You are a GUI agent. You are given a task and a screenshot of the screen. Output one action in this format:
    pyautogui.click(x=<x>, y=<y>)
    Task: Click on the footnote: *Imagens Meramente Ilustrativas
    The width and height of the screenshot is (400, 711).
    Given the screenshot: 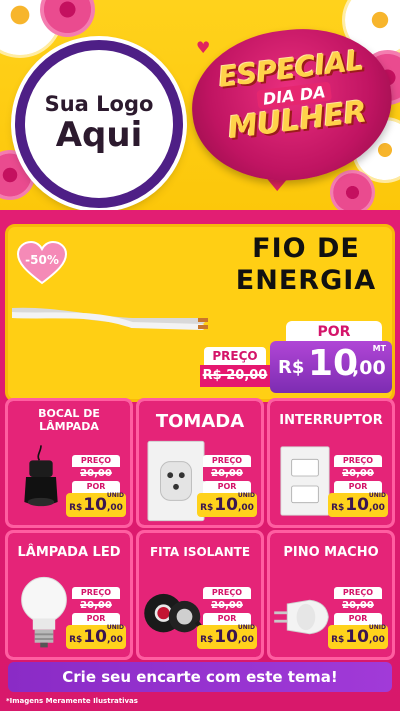 What is the action you would take?
    pyautogui.click(x=72, y=701)
    